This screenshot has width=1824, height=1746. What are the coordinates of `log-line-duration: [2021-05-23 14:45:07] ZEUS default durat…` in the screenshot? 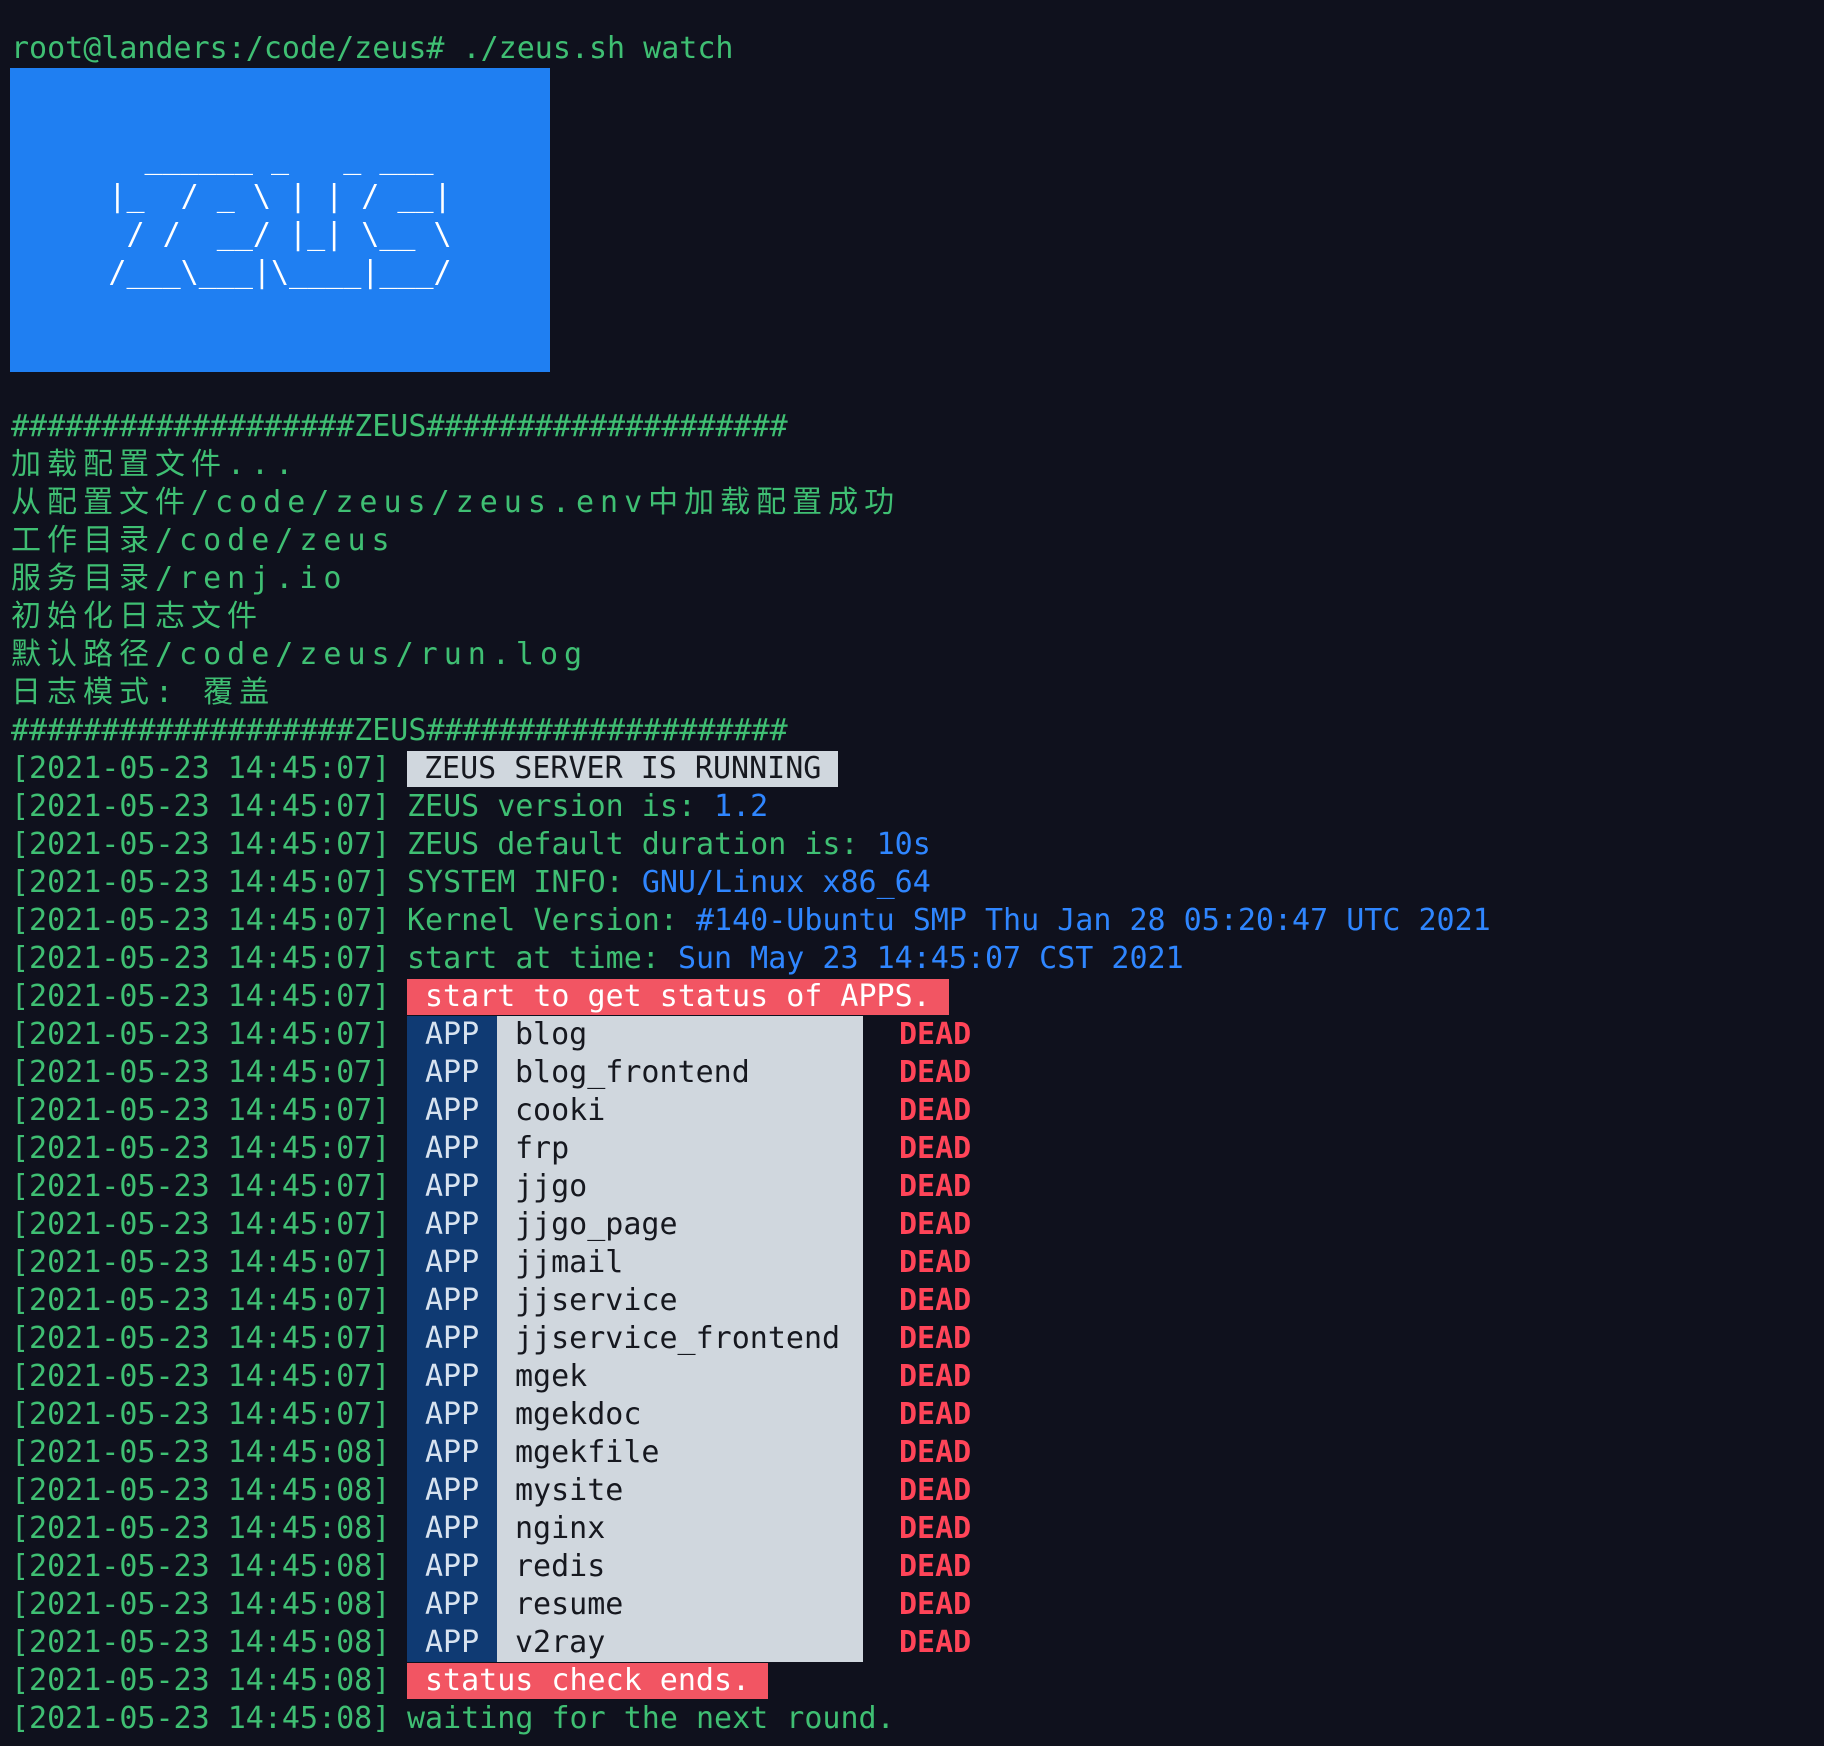 It's located at (751, 845).